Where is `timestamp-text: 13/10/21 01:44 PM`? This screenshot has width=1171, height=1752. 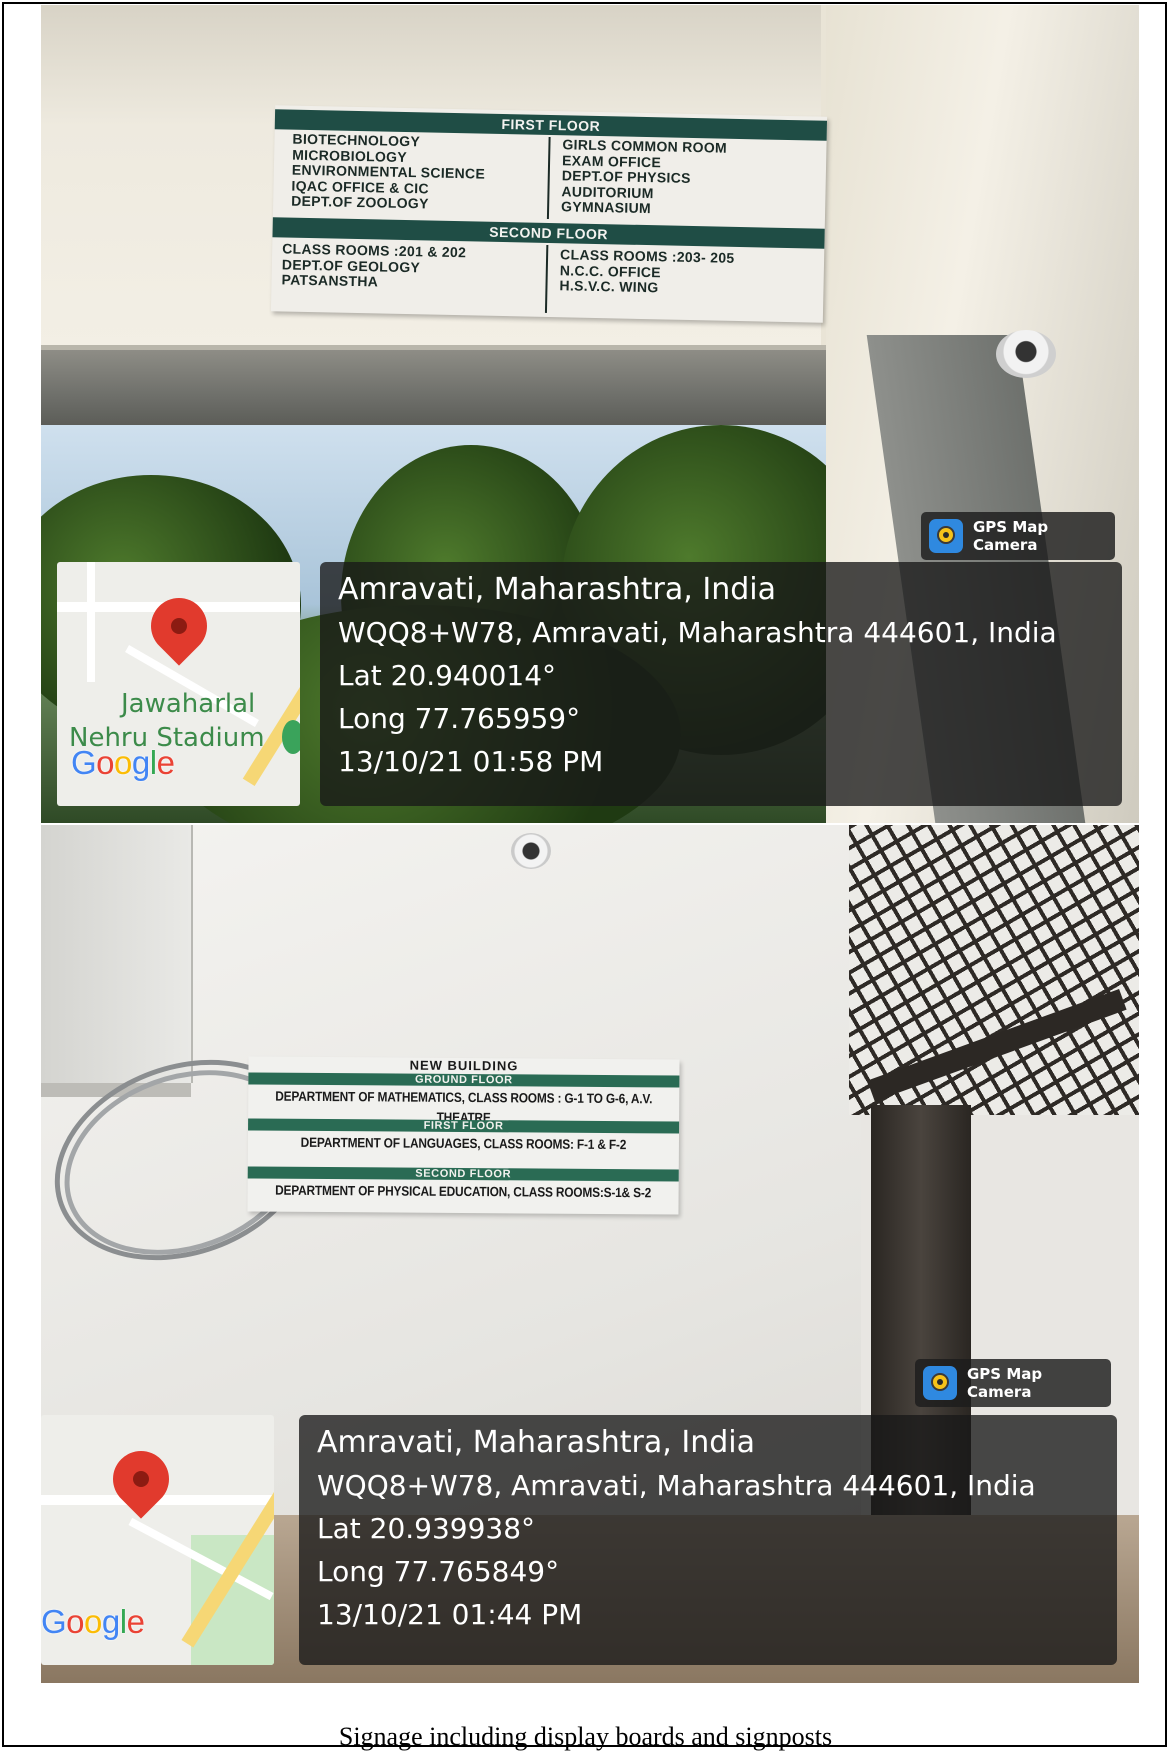 timestamp-text: 13/10/21 01:44 PM is located at coordinates (450, 1614).